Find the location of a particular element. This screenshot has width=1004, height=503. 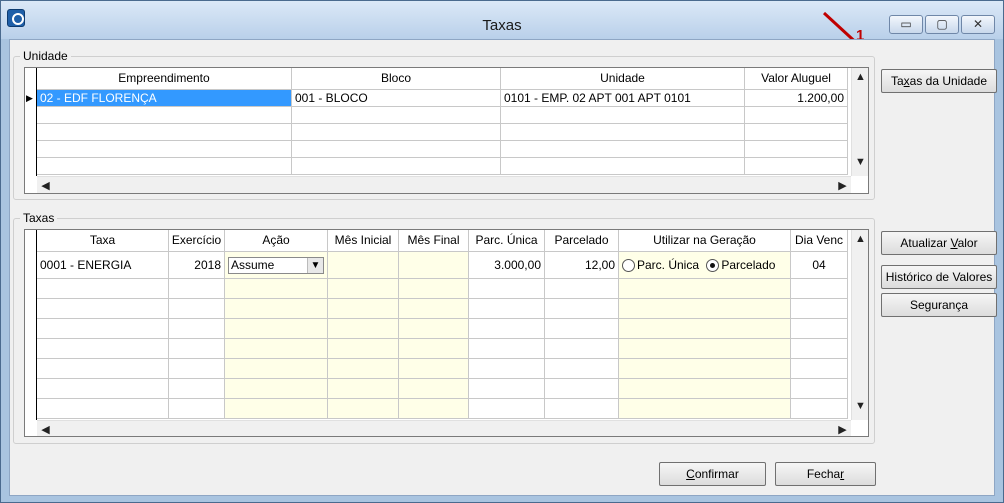

cell-unidade: 0101 - EMP. 02 APT 001 APT 0101 is located at coordinates (623, 98).